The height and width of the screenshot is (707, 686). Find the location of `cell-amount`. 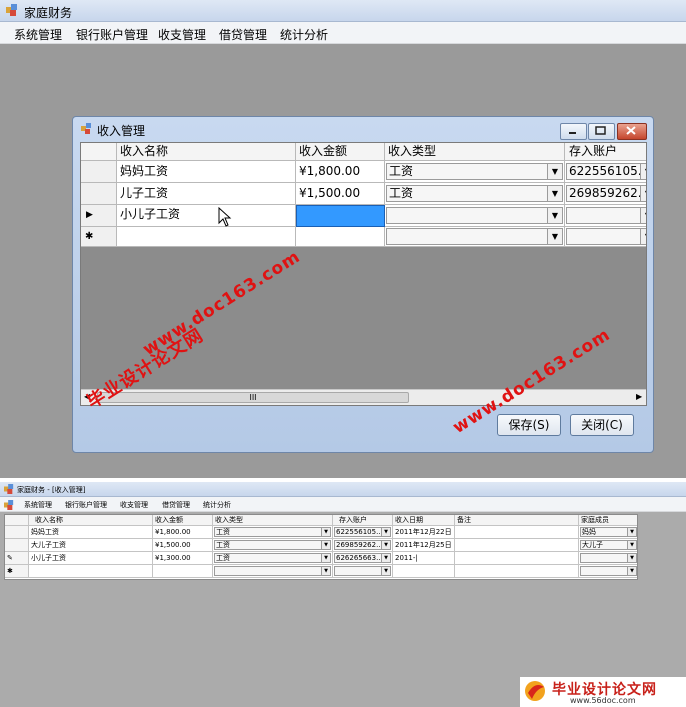

cell-amount is located at coordinates (340, 237).